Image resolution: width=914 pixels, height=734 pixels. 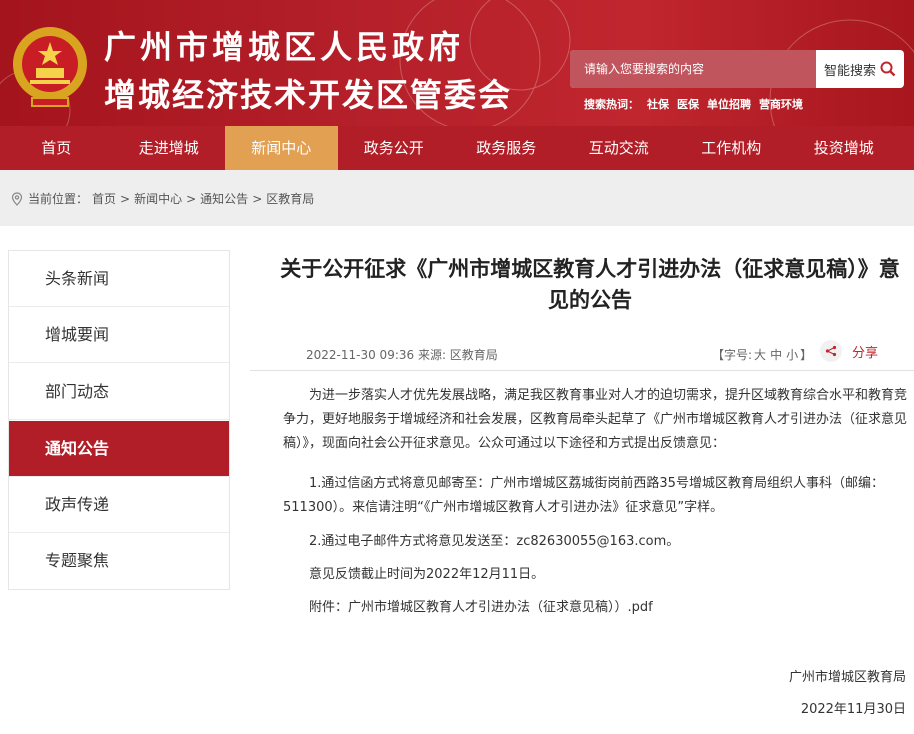 I want to click on search-input, so click(x=693, y=69).